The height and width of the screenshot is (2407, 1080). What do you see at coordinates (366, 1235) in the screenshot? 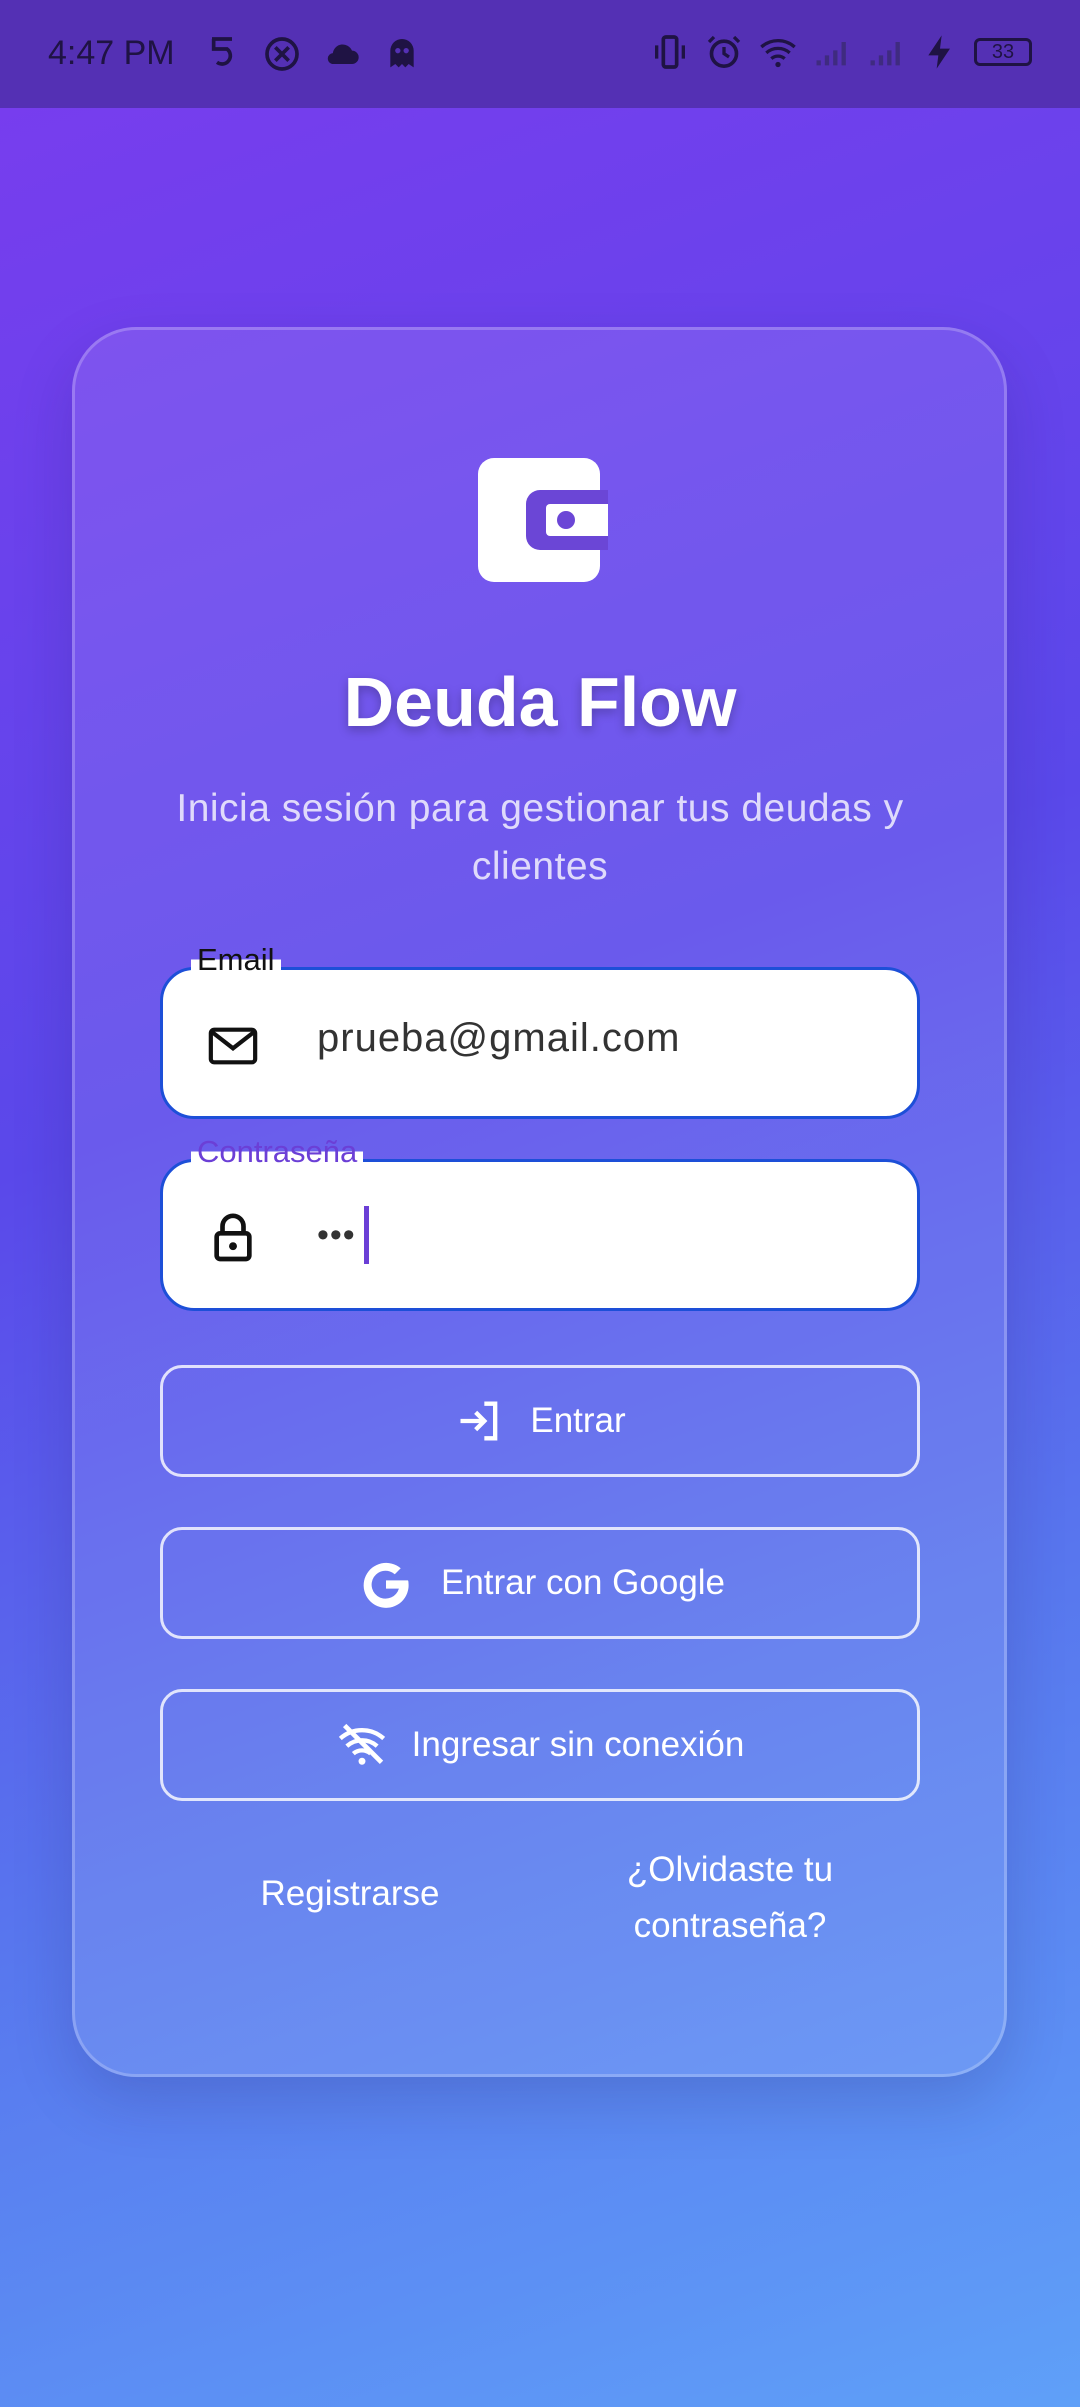
I see `text-caret` at bounding box center [366, 1235].